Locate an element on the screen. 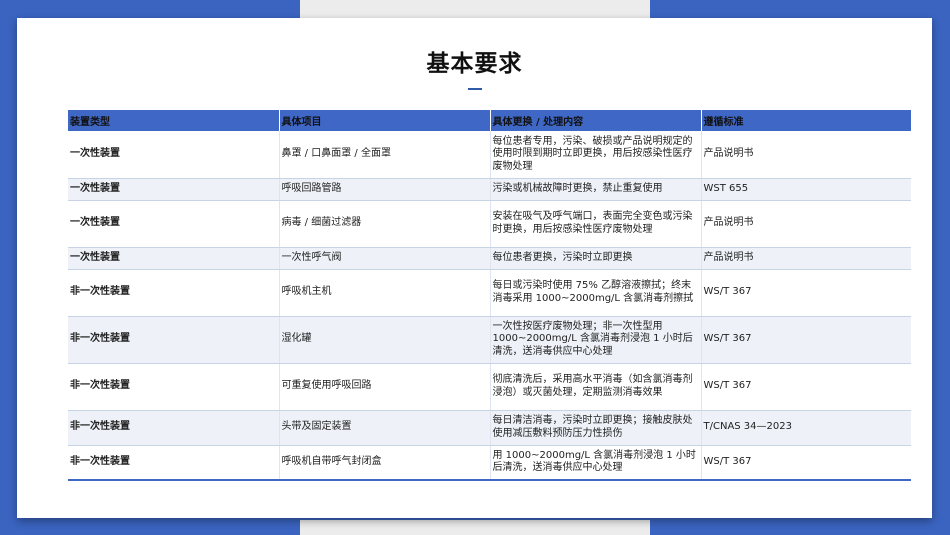  cell-item: 一次性呼气阀 is located at coordinates (385, 258).